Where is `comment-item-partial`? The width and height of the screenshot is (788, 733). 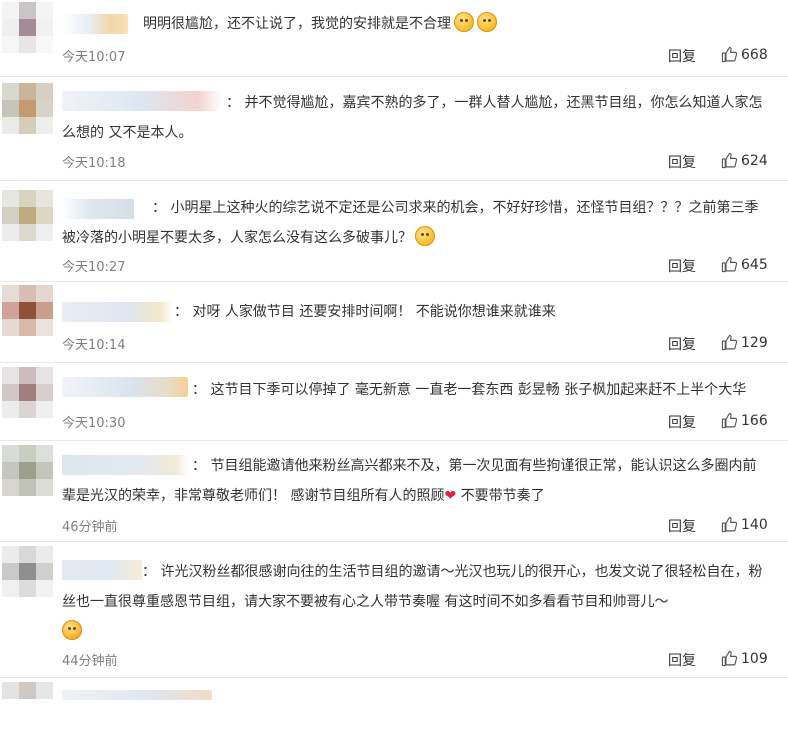
comment-item-partial is located at coordinates (394, 689).